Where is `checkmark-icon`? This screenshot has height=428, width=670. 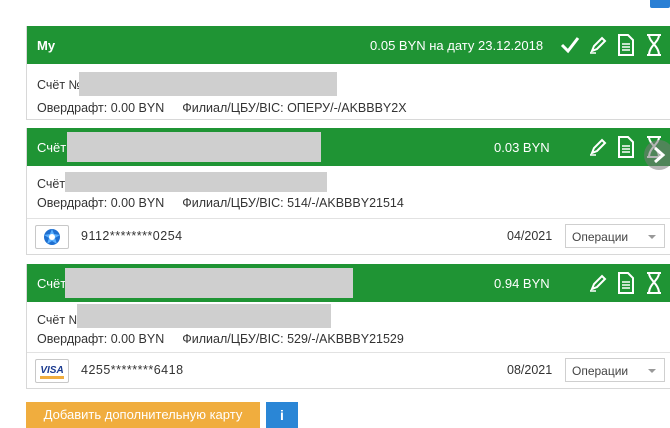 checkmark-icon is located at coordinates (570, 45).